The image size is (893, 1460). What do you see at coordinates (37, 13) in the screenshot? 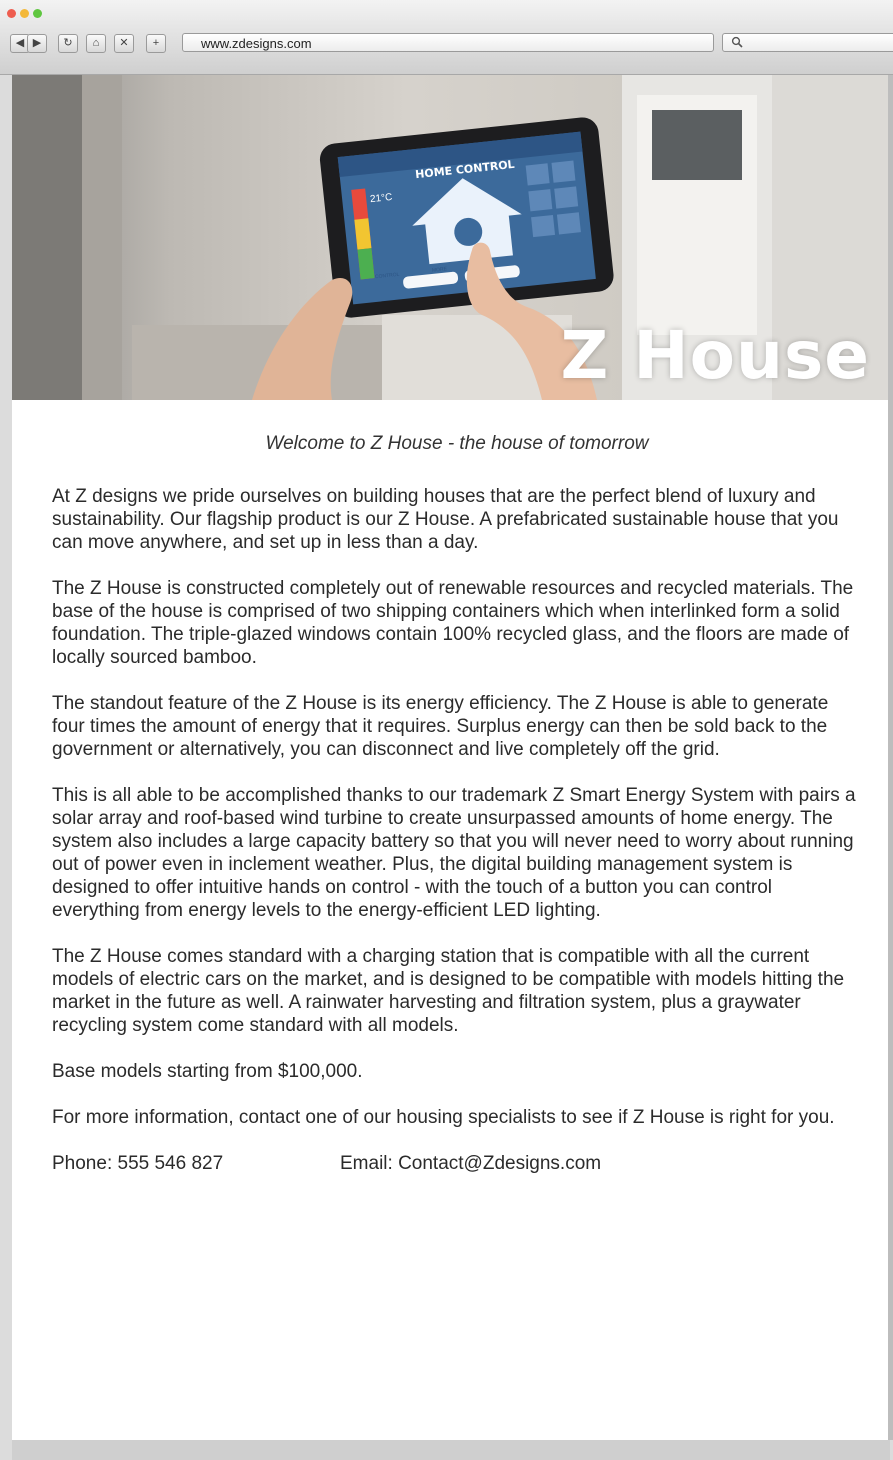
I see `zoom-window-button` at bounding box center [37, 13].